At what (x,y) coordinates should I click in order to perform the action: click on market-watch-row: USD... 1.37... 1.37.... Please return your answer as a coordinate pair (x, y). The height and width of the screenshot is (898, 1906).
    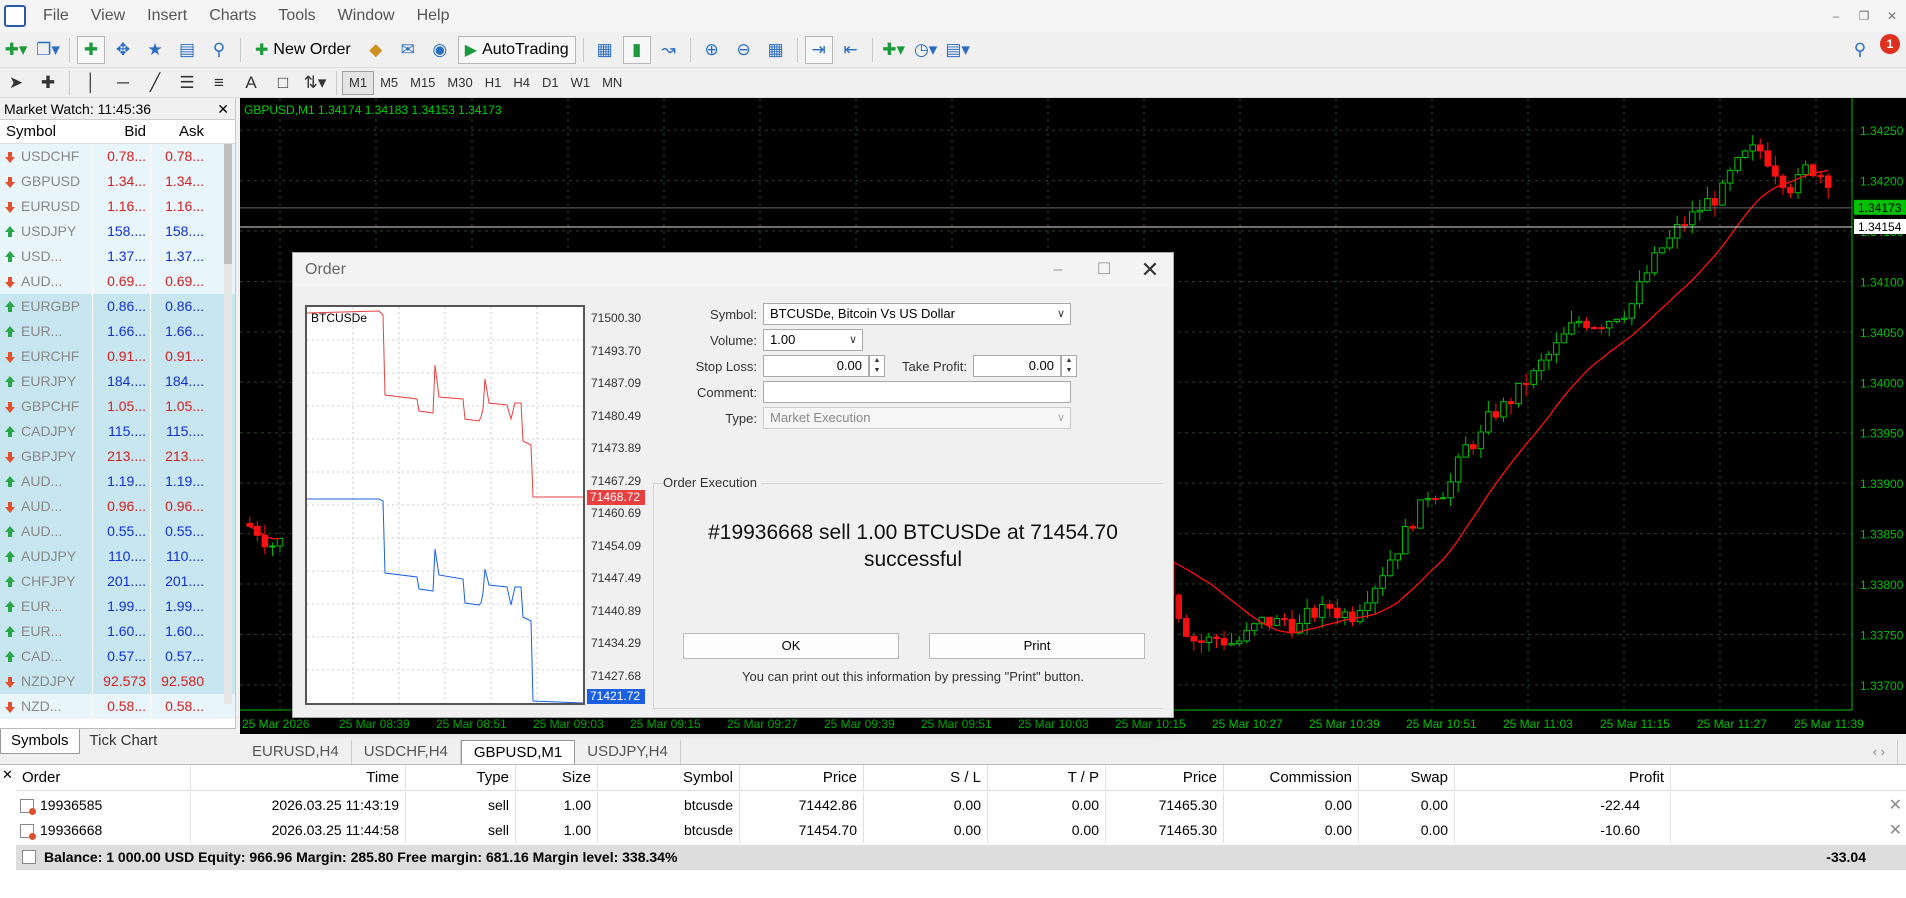
    Looking at the image, I should click on (117, 256).